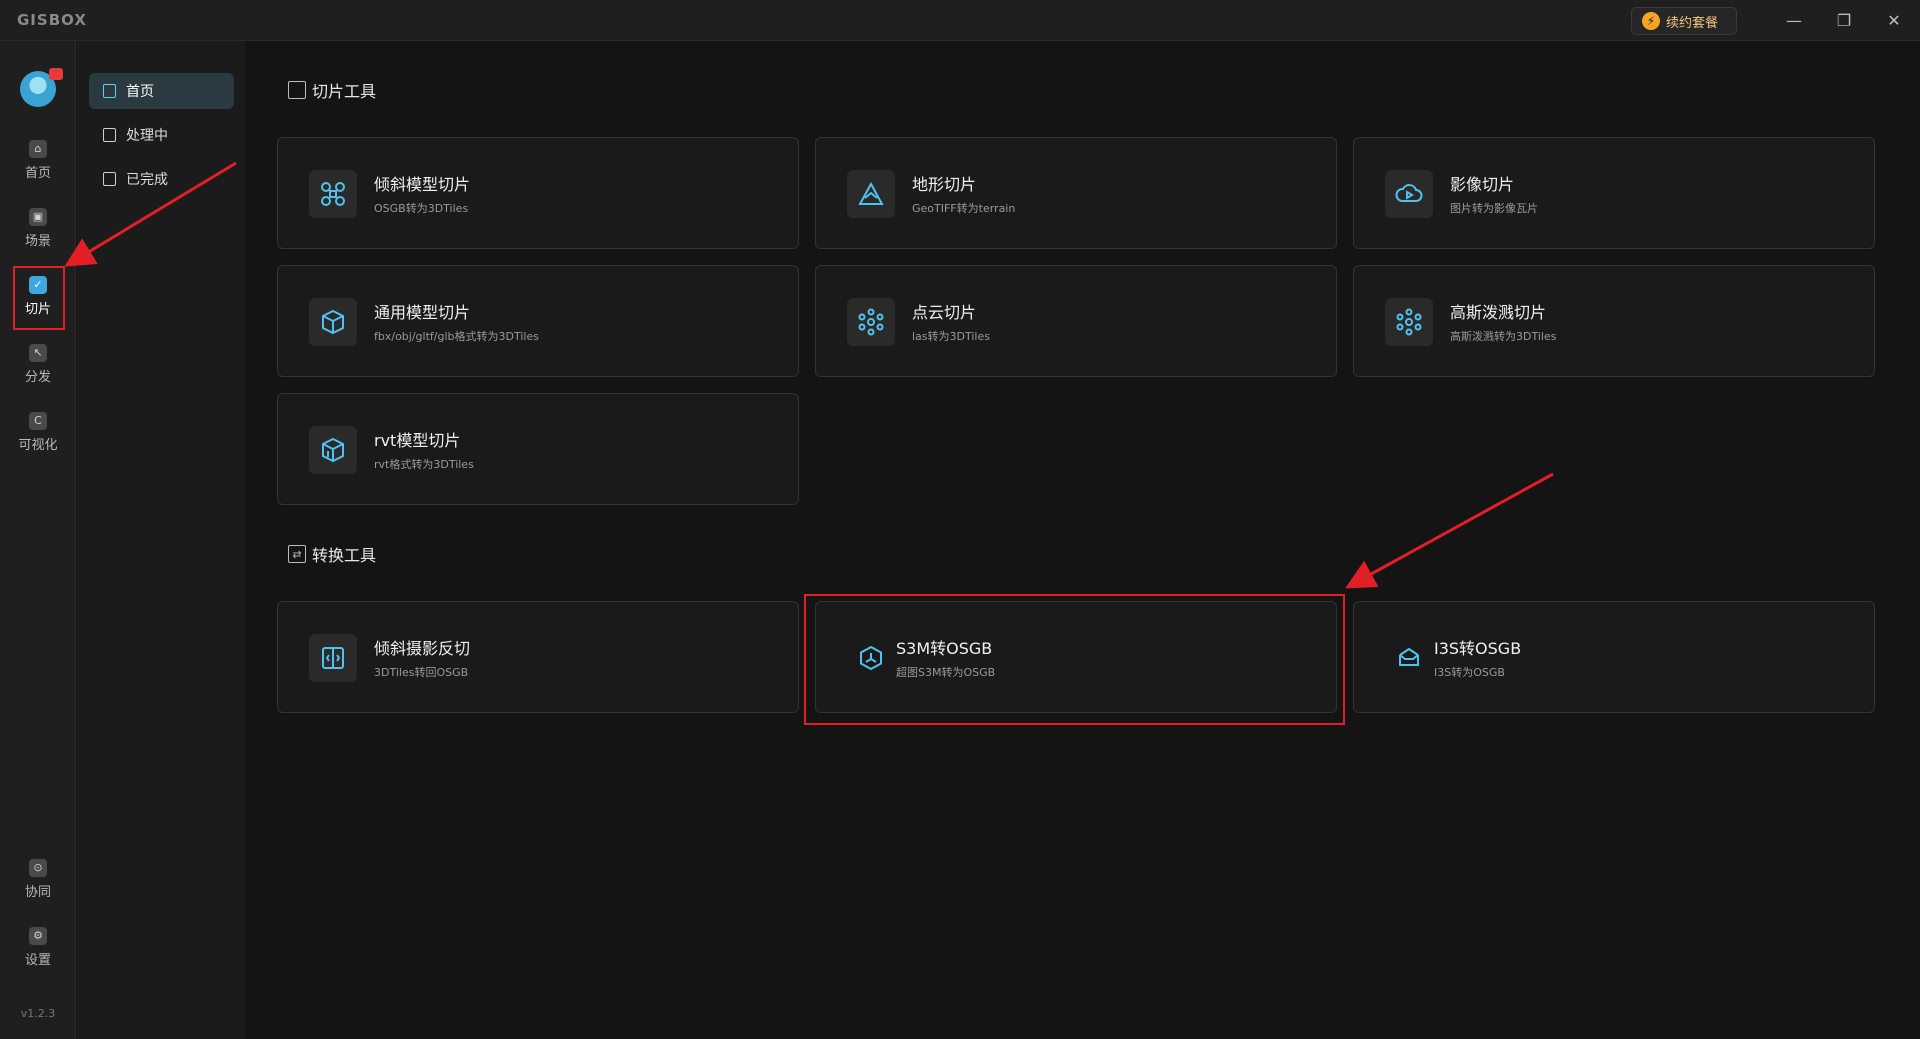 This screenshot has width=1920, height=1039. What do you see at coordinates (38, 352) in the screenshot?
I see `distribute-icon: ↖` at bounding box center [38, 352].